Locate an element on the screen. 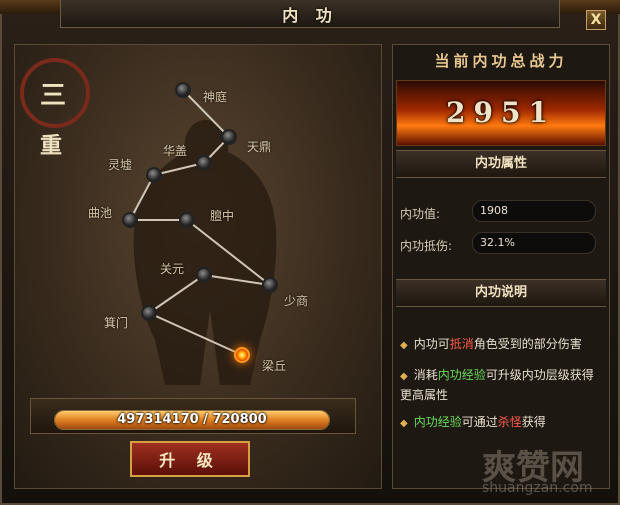 Image resolution: width=620 pixels, height=505 pixels. acupoint-label-shenting: 神庭 is located at coordinates (215, 97).